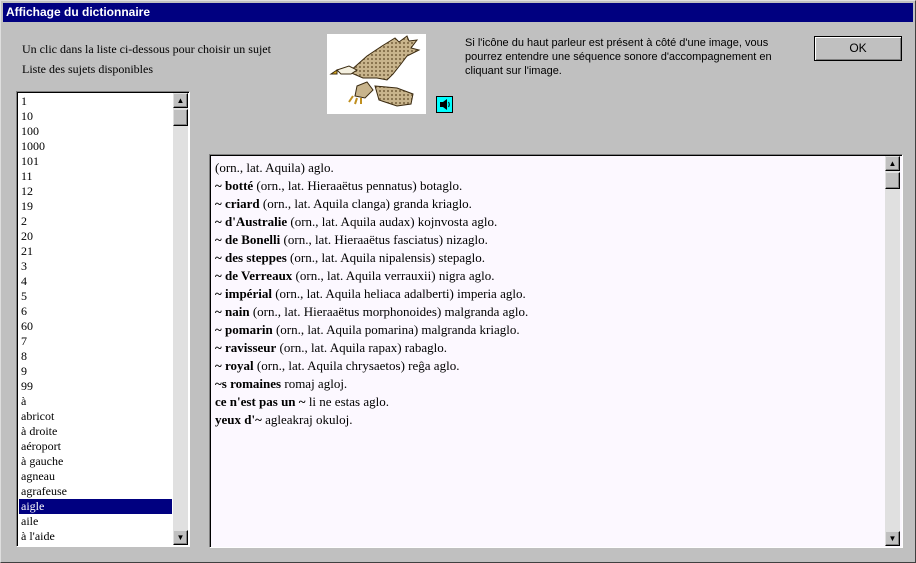  What do you see at coordinates (95, 176) in the screenshot?
I see `list-item: 11` at bounding box center [95, 176].